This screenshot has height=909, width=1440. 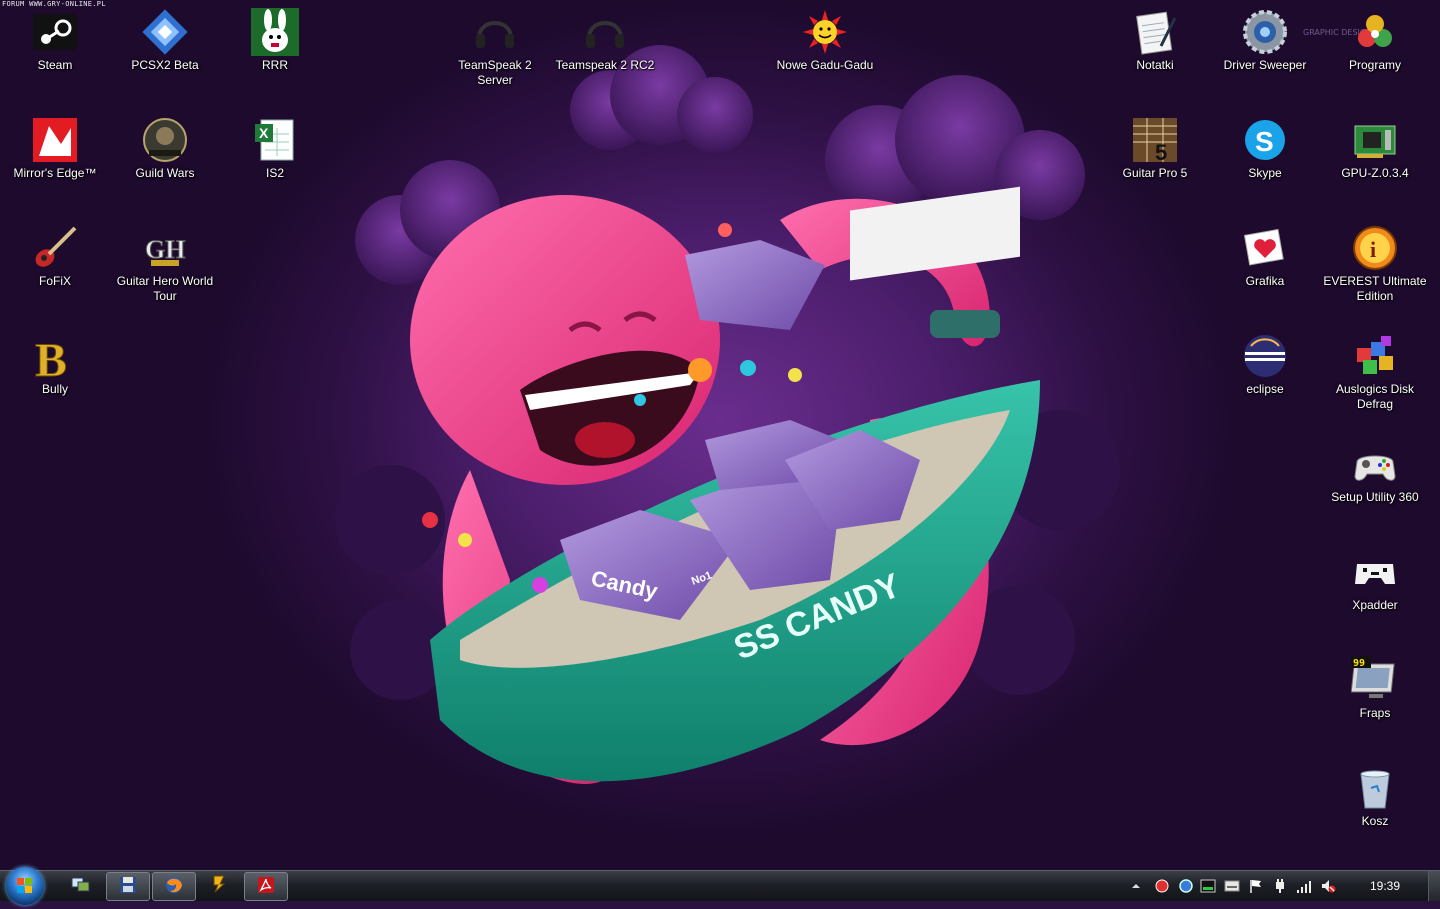 I want to click on desktop-icon-steam: Steam, so click(x=55, y=40).